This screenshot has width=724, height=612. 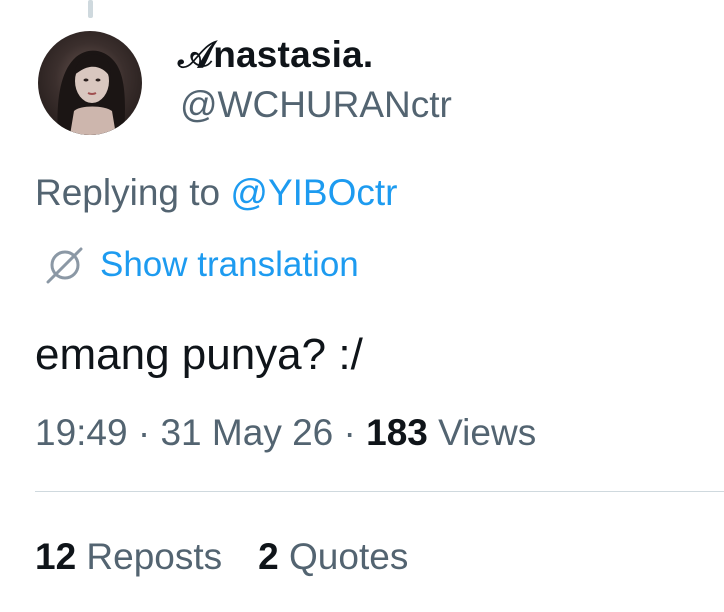 I want to click on quotes-stat: 2 Quotes, so click(x=333, y=557).